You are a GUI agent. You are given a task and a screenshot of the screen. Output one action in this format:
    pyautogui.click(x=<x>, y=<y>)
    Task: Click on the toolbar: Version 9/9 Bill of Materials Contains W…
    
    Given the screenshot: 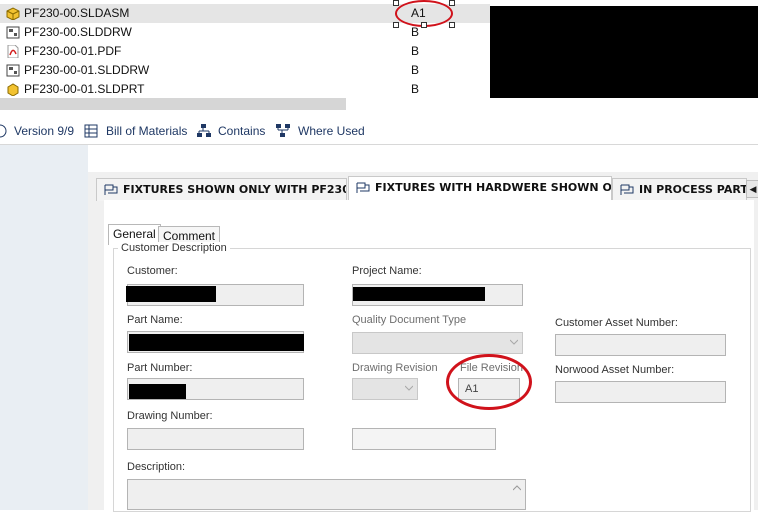 What is the action you would take?
    pyautogui.click(x=379, y=131)
    